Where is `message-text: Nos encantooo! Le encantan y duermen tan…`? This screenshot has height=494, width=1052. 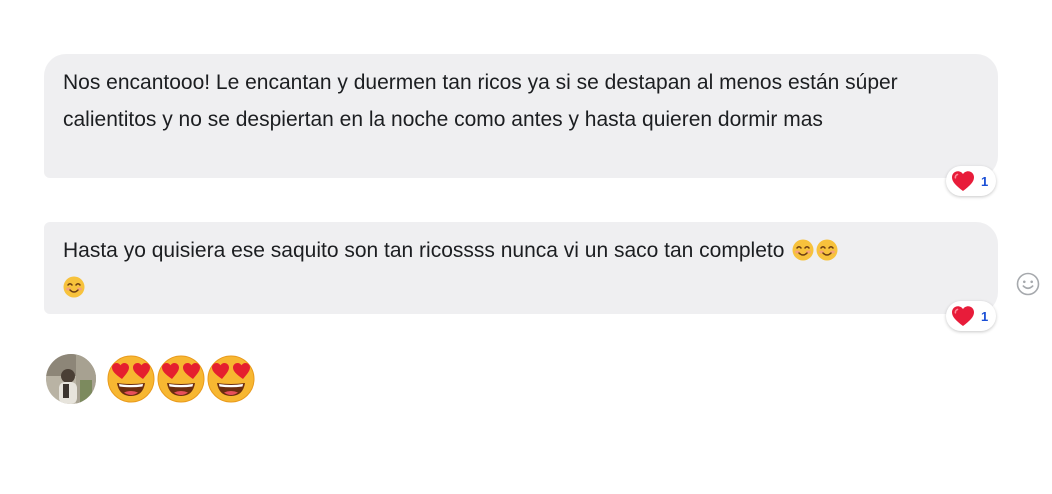
message-text: Nos encantooo! Le encantan y duermen tan… is located at coordinates (480, 101).